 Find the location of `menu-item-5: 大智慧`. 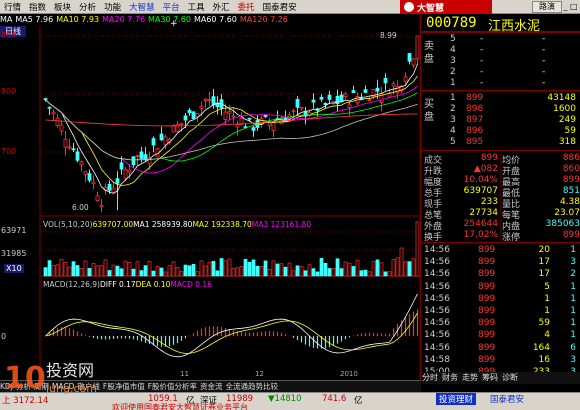

menu-item-5: 大智慧 is located at coordinates (142, 7).